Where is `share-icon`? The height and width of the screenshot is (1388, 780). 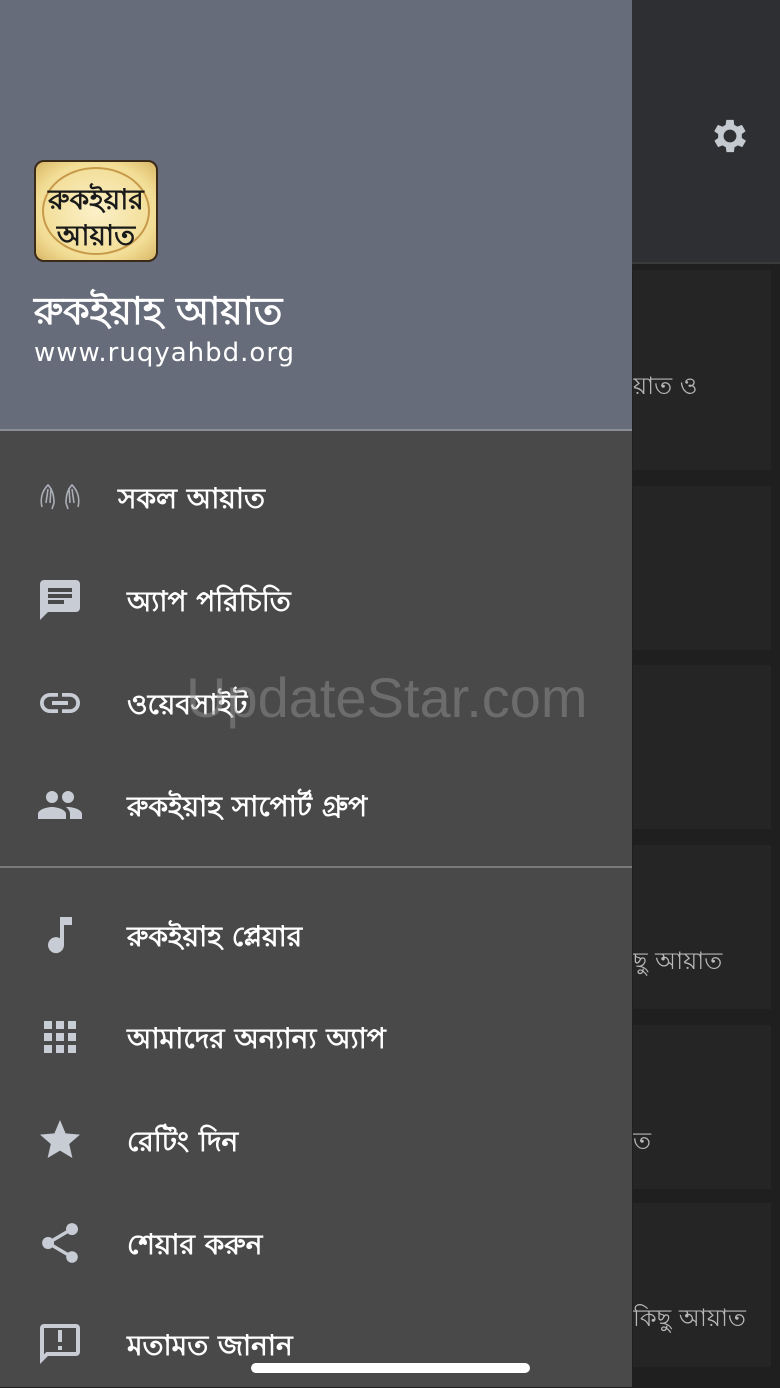 share-icon is located at coordinates (60, 1243).